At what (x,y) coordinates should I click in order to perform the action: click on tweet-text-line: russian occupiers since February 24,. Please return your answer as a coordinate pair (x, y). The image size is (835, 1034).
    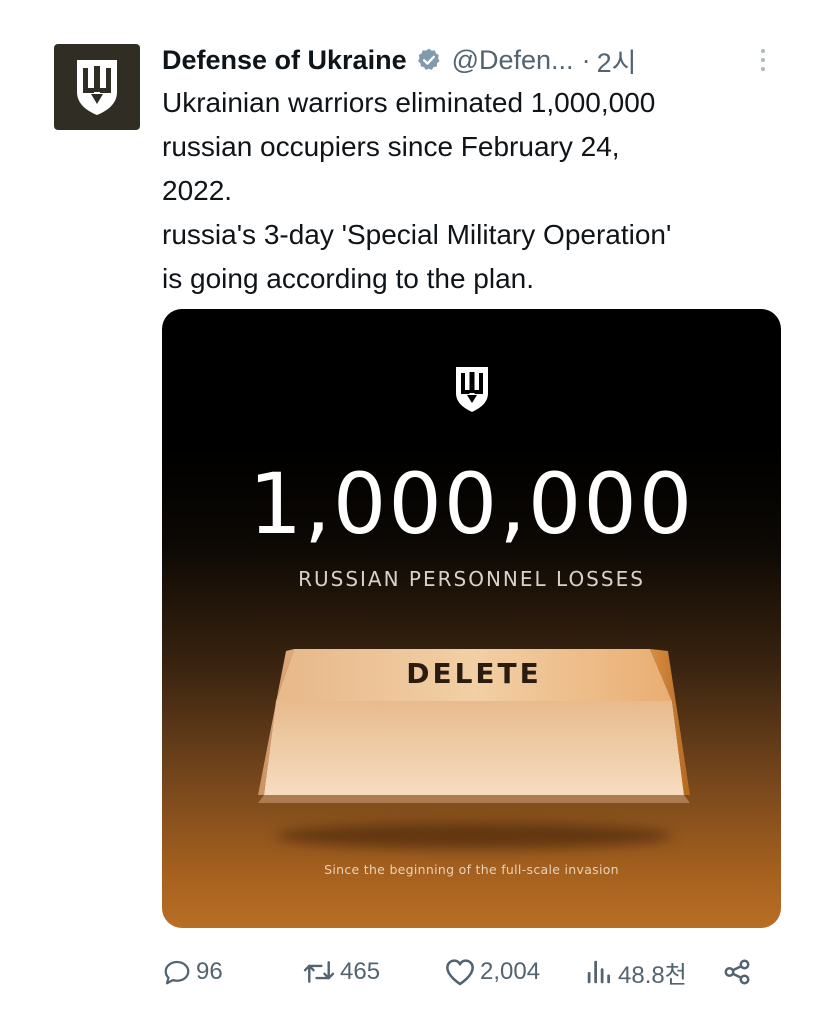
    Looking at the image, I should click on (391, 146).